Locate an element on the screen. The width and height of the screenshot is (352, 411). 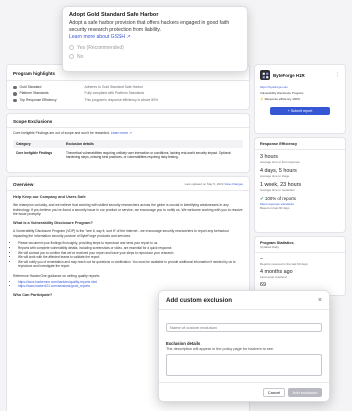
reports-met-value: 100% of reports is located at coordinates (280, 198).